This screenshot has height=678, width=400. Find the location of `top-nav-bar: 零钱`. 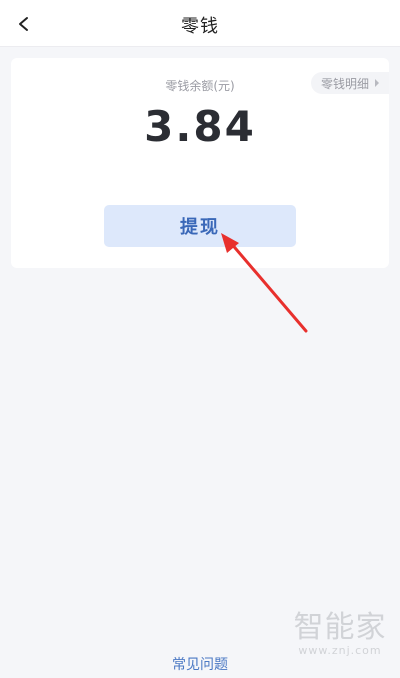

top-nav-bar: 零钱 is located at coordinates (200, 23).